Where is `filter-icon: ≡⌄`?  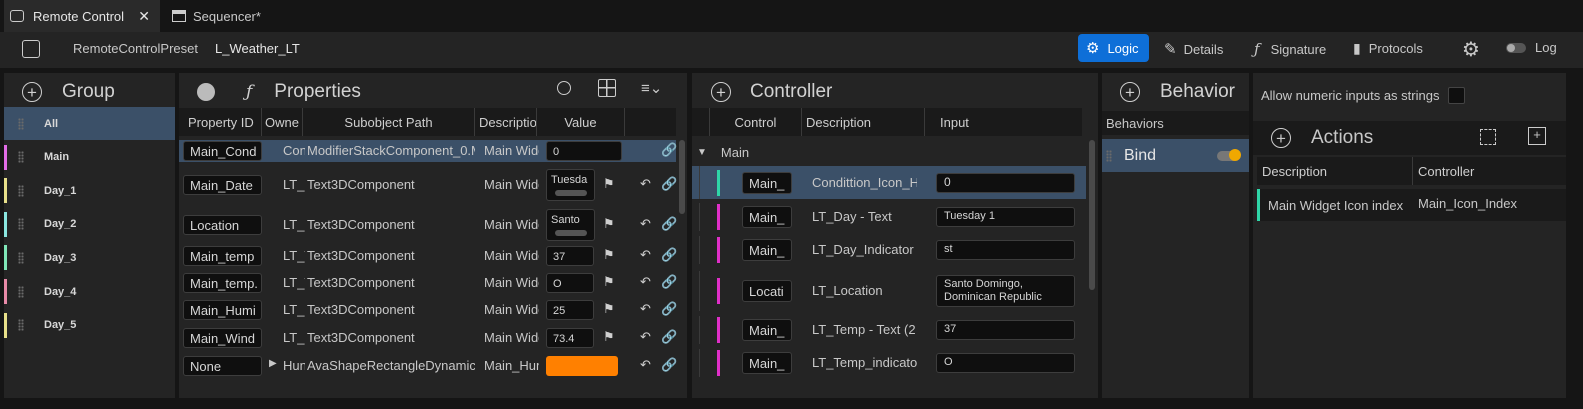
filter-icon: ≡⌄ is located at coordinates (651, 88).